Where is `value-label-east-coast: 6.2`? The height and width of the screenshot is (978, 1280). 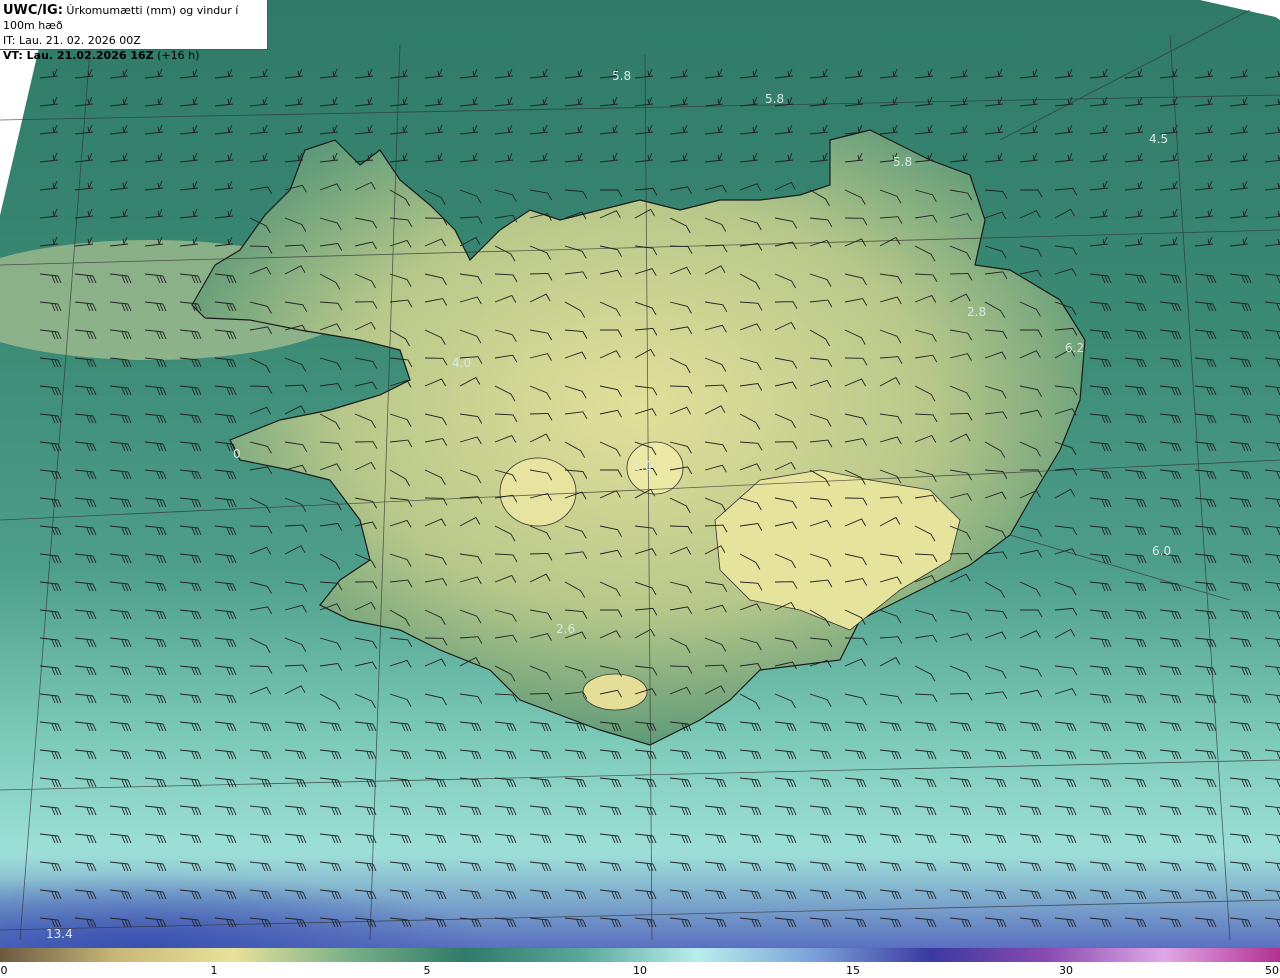
value-label-east-coast: 6.2 is located at coordinates (1074, 348).